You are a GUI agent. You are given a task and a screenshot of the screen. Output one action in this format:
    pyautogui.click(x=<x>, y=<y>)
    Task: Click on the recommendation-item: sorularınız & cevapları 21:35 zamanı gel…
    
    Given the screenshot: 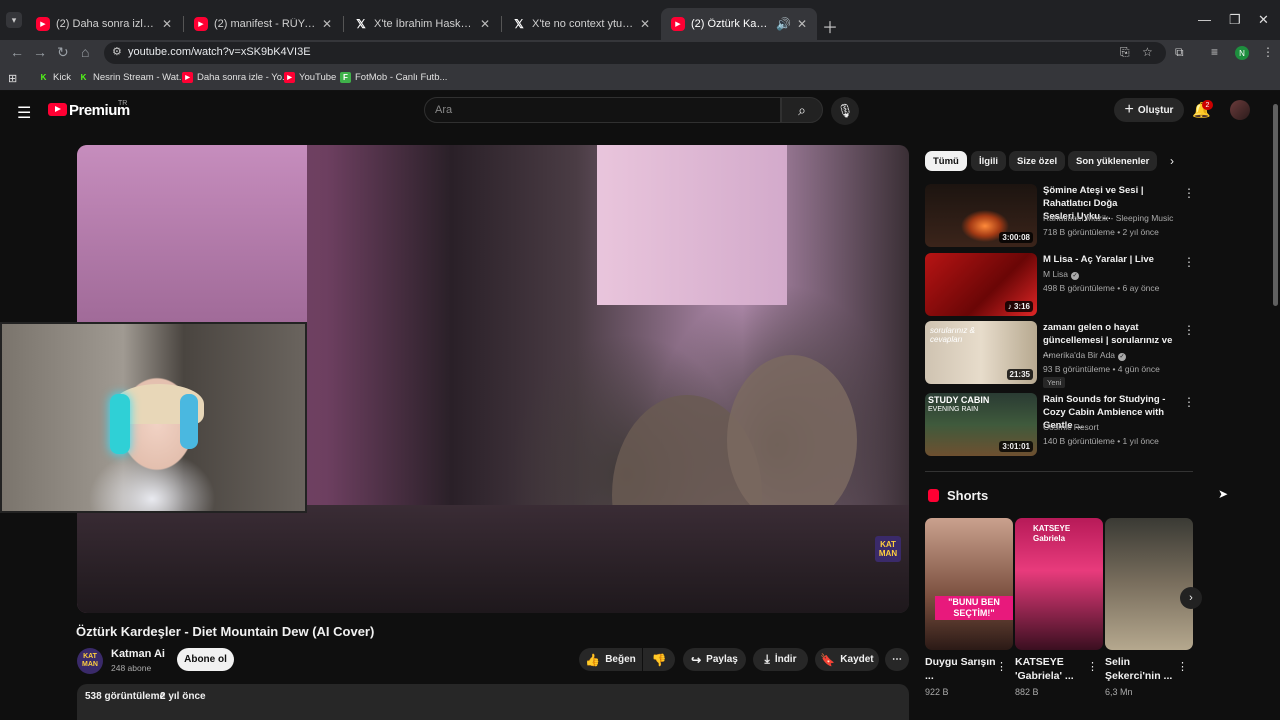 What is the action you would take?
    pyautogui.click(x=1060, y=354)
    